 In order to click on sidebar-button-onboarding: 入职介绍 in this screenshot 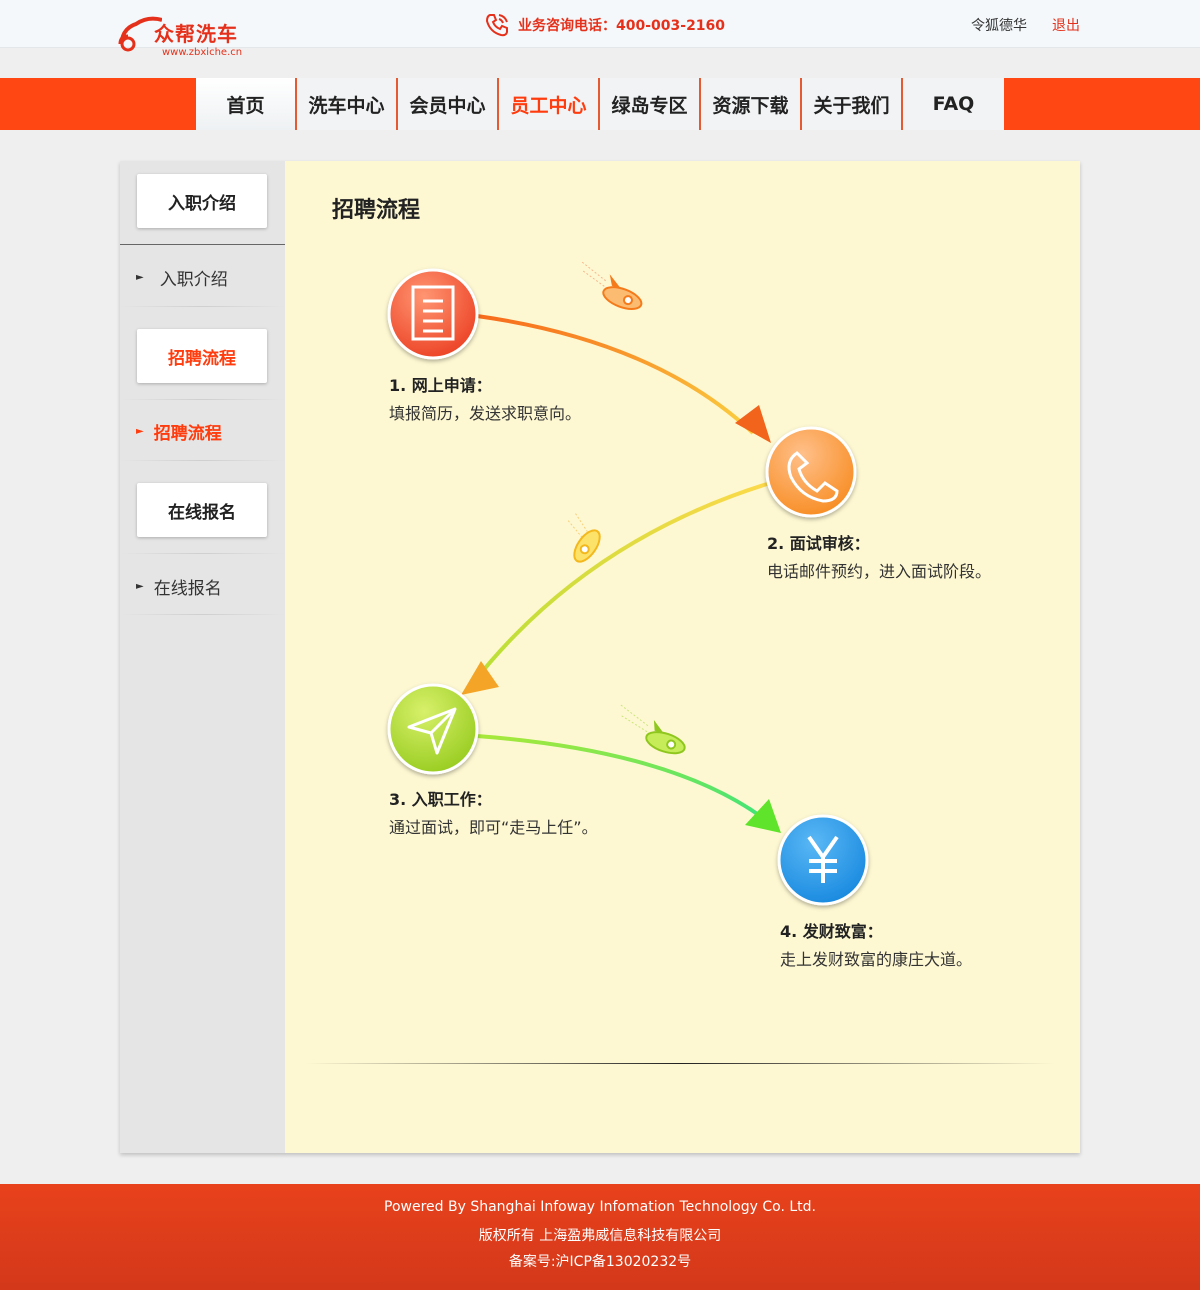, I will do `click(202, 201)`.